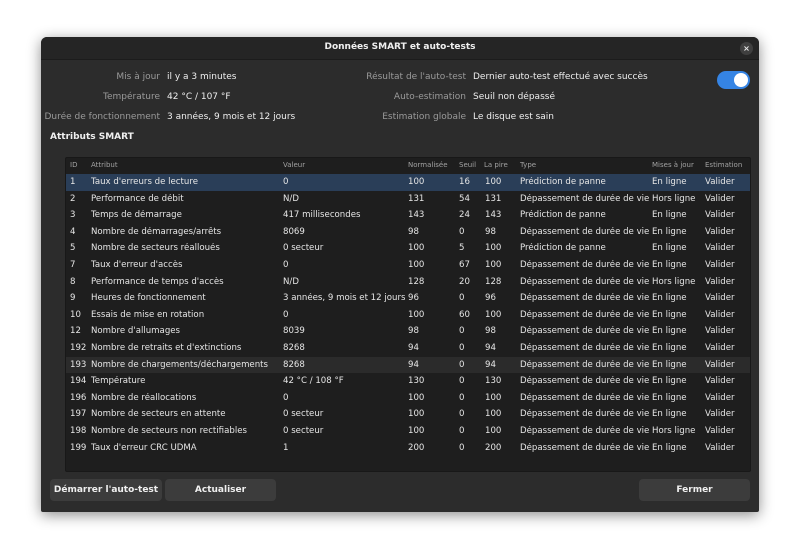  Describe the element at coordinates (199, 97) in the screenshot. I see `temperature-value: 42 °C / 107 °F` at that location.